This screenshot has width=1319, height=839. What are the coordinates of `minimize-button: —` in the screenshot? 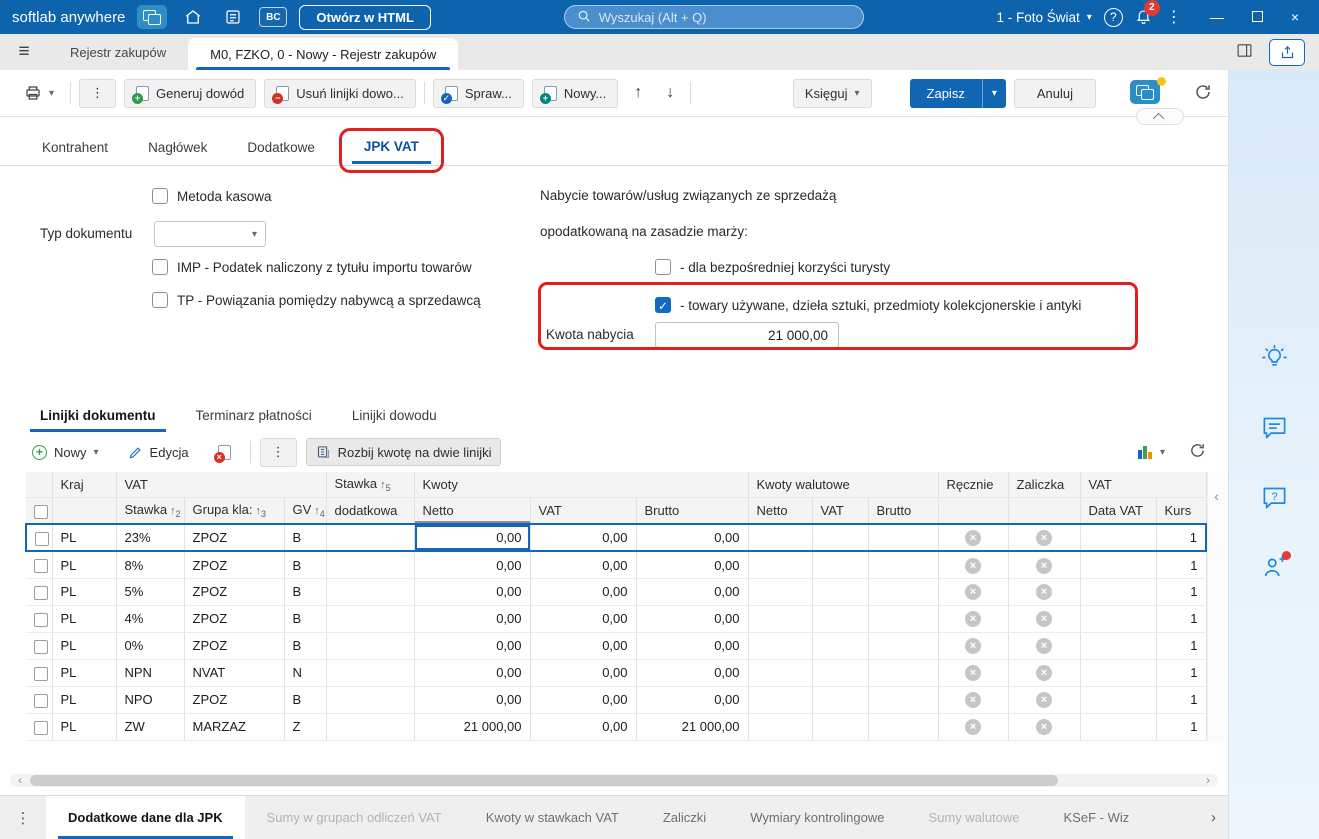 It's located at (1217, 17).